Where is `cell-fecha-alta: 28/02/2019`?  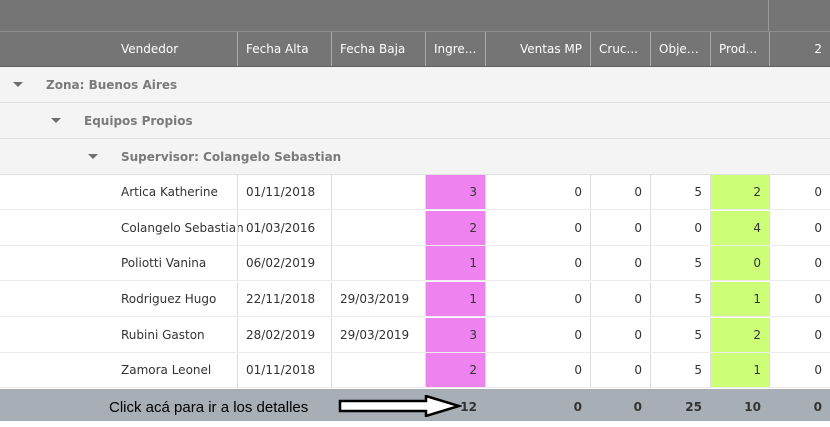
cell-fecha-alta: 28/02/2019 is located at coordinates (284, 335).